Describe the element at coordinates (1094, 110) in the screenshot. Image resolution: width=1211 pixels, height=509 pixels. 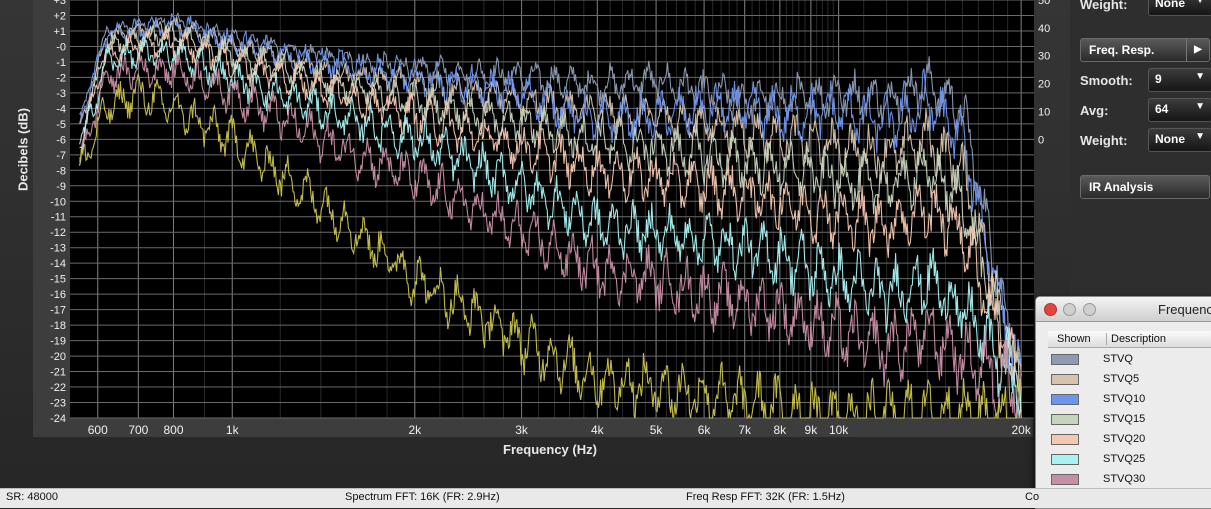
I see `avg-label: Avg:` at that location.